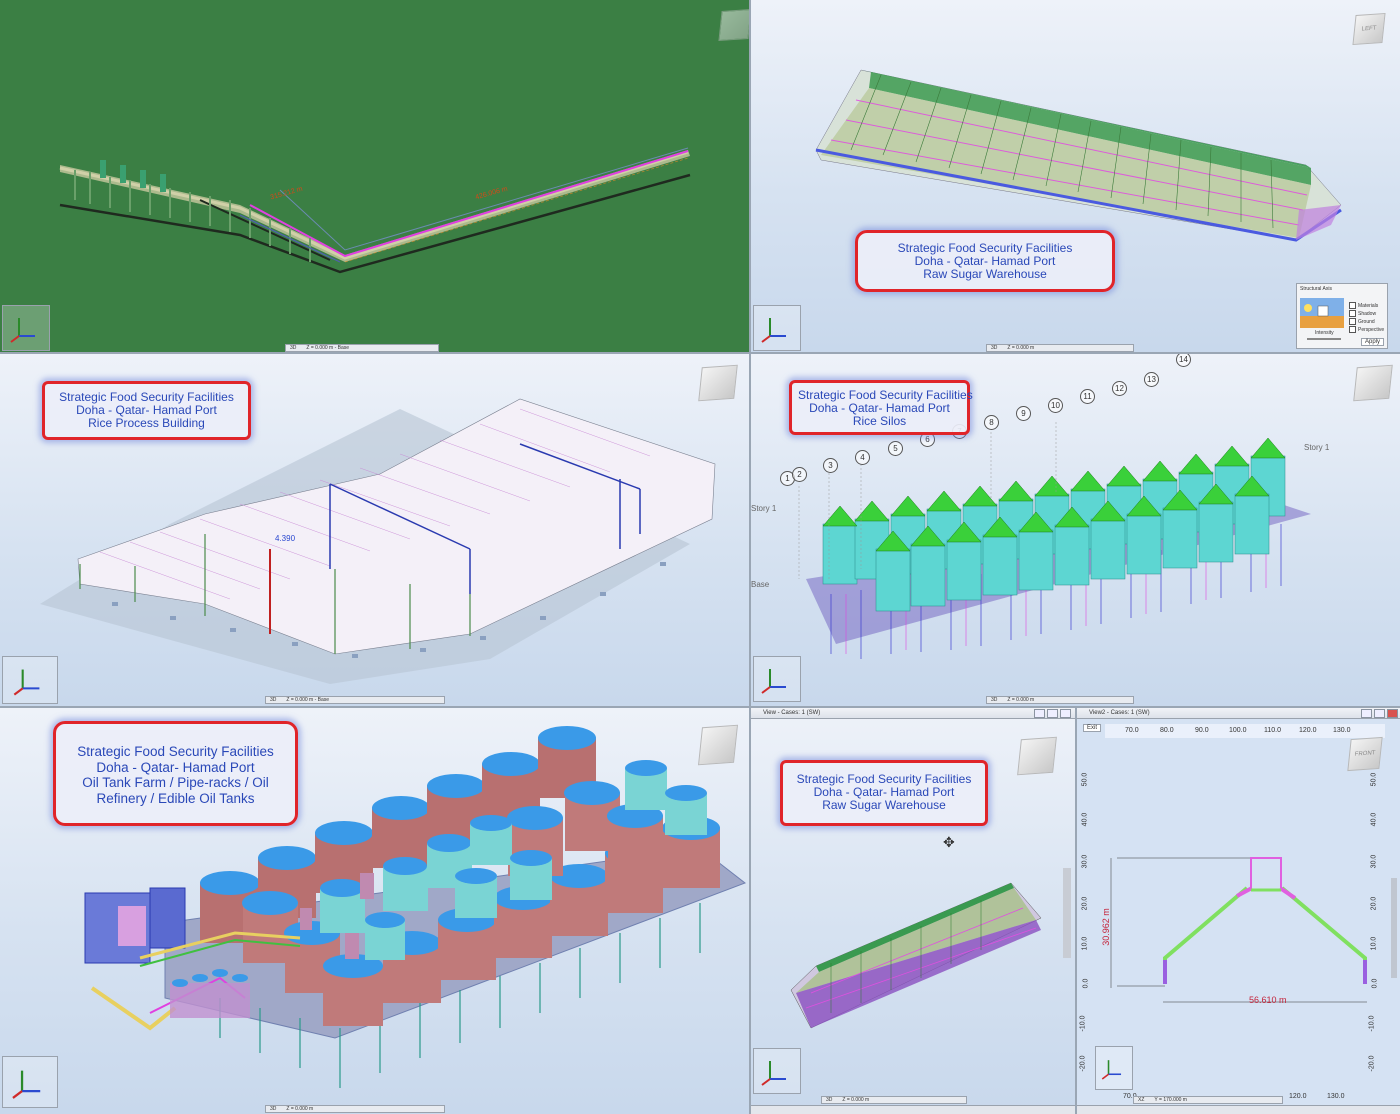  Describe the element at coordinates (862, 457) in the screenshot. I see `grid-bubble-4: 4` at that location.